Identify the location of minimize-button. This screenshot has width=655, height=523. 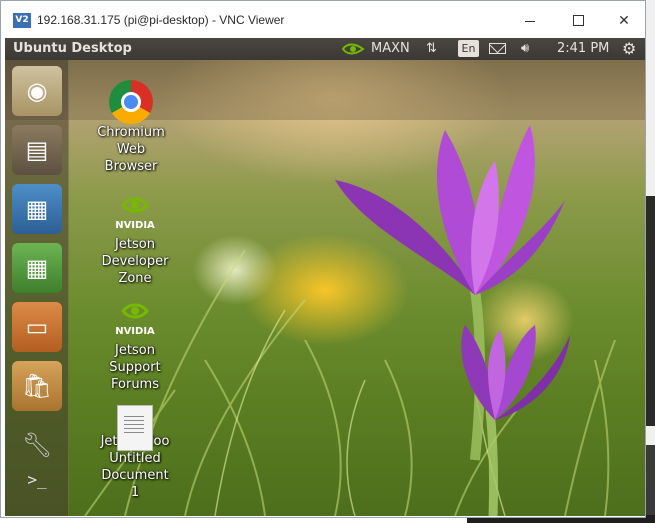
(530, 21).